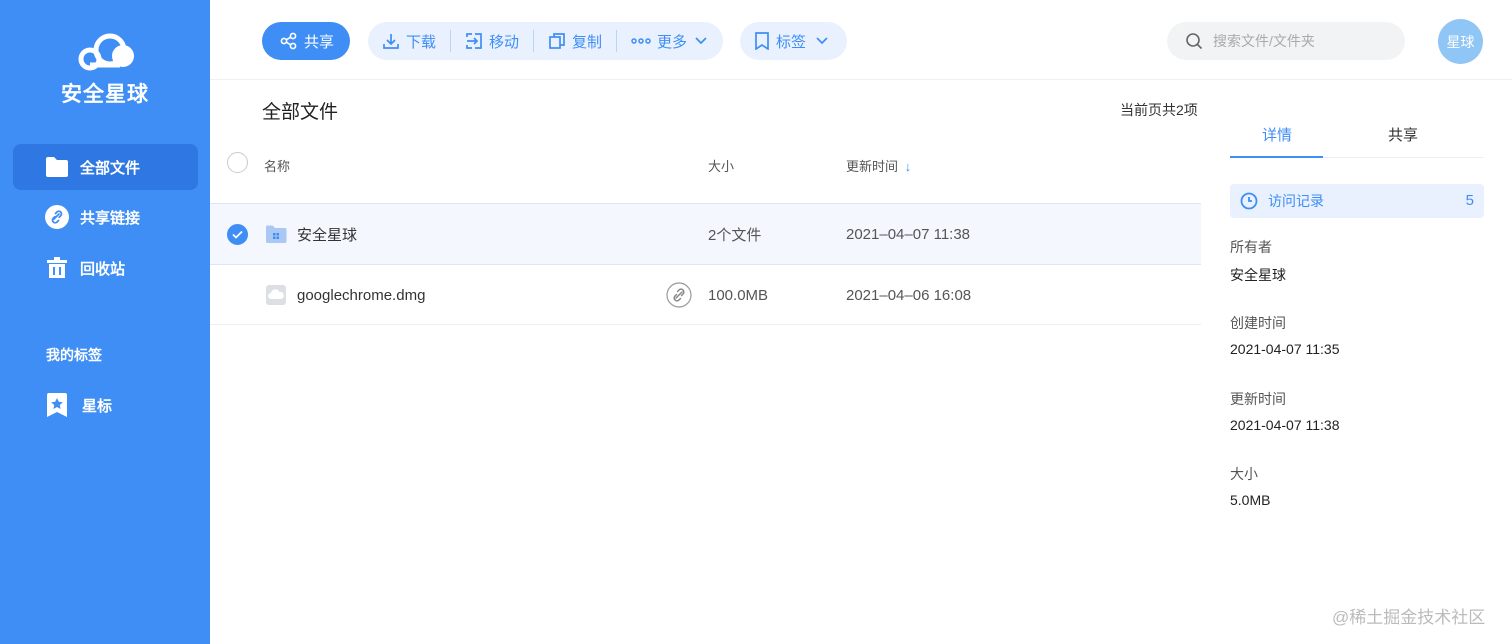 This screenshot has height=644, width=1512. I want to click on sidebar-item-share-links: 共享链接, so click(105, 217).